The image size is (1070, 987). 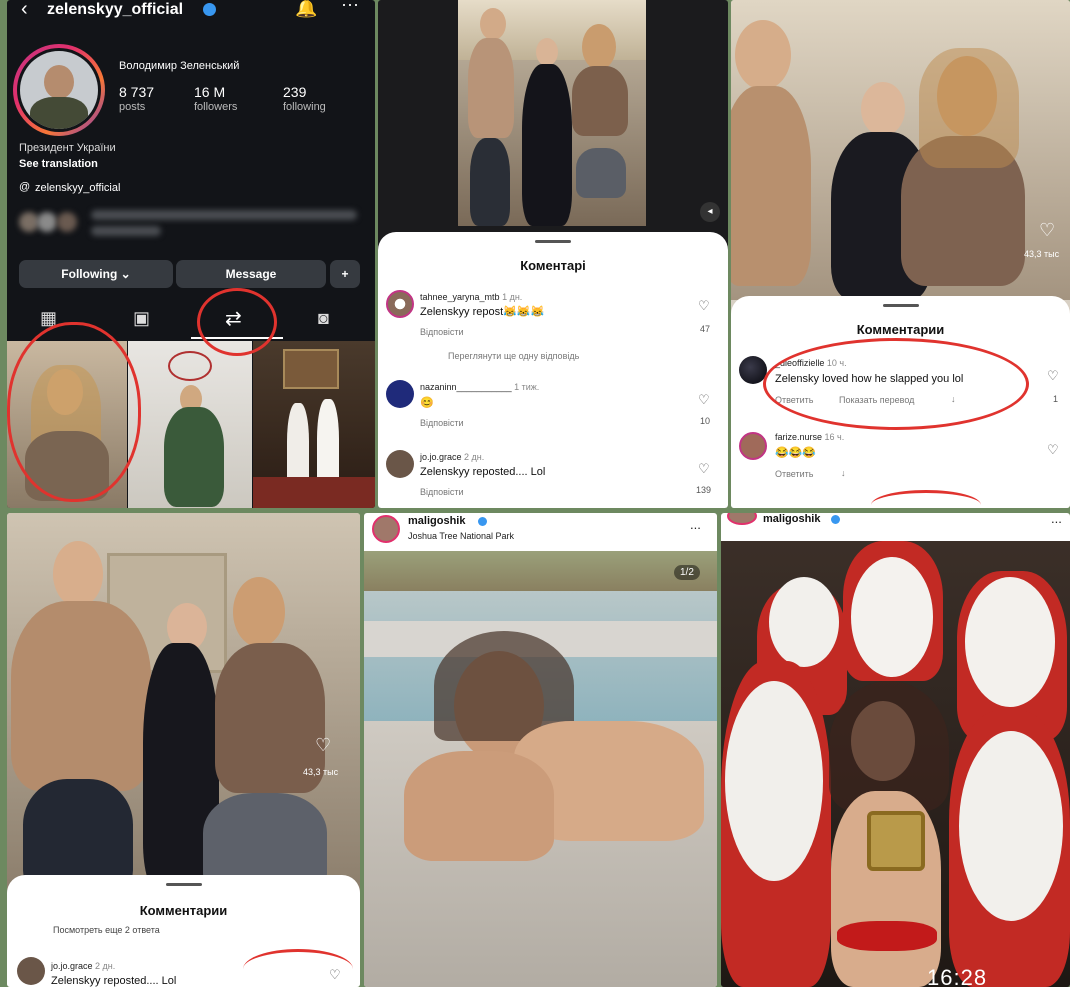 What do you see at coordinates (251, 274) in the screenshot?
I see `message-button: Message` at bounding box center [251, 274].